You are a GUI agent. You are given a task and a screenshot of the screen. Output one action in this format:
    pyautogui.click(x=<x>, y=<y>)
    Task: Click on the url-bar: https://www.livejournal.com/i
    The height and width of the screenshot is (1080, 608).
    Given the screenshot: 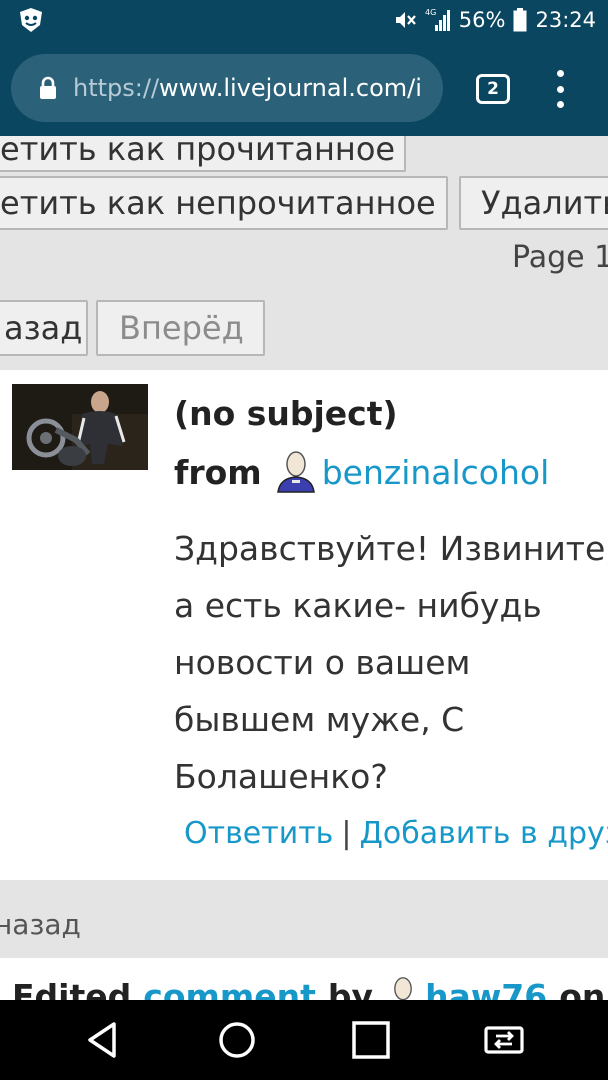 What is the action you would take?
    pyautogui.click(x=227, y=88)
    